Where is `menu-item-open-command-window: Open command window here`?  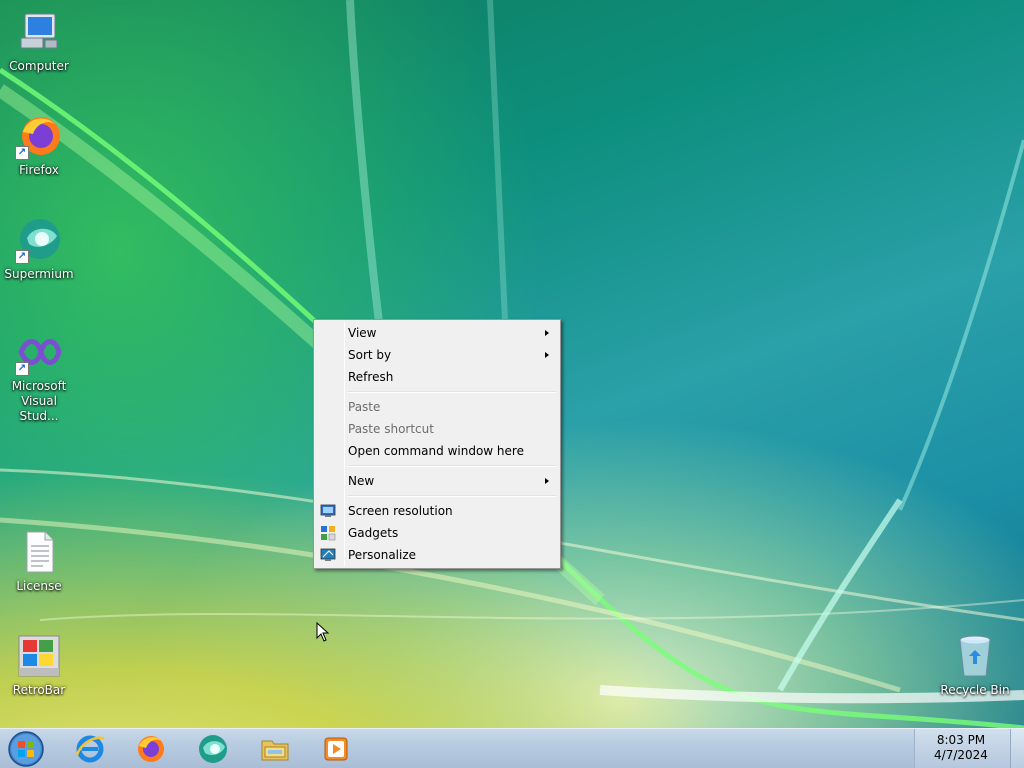 menu-item-open-command-window: Open command window here is located at coordinates (437, 451).